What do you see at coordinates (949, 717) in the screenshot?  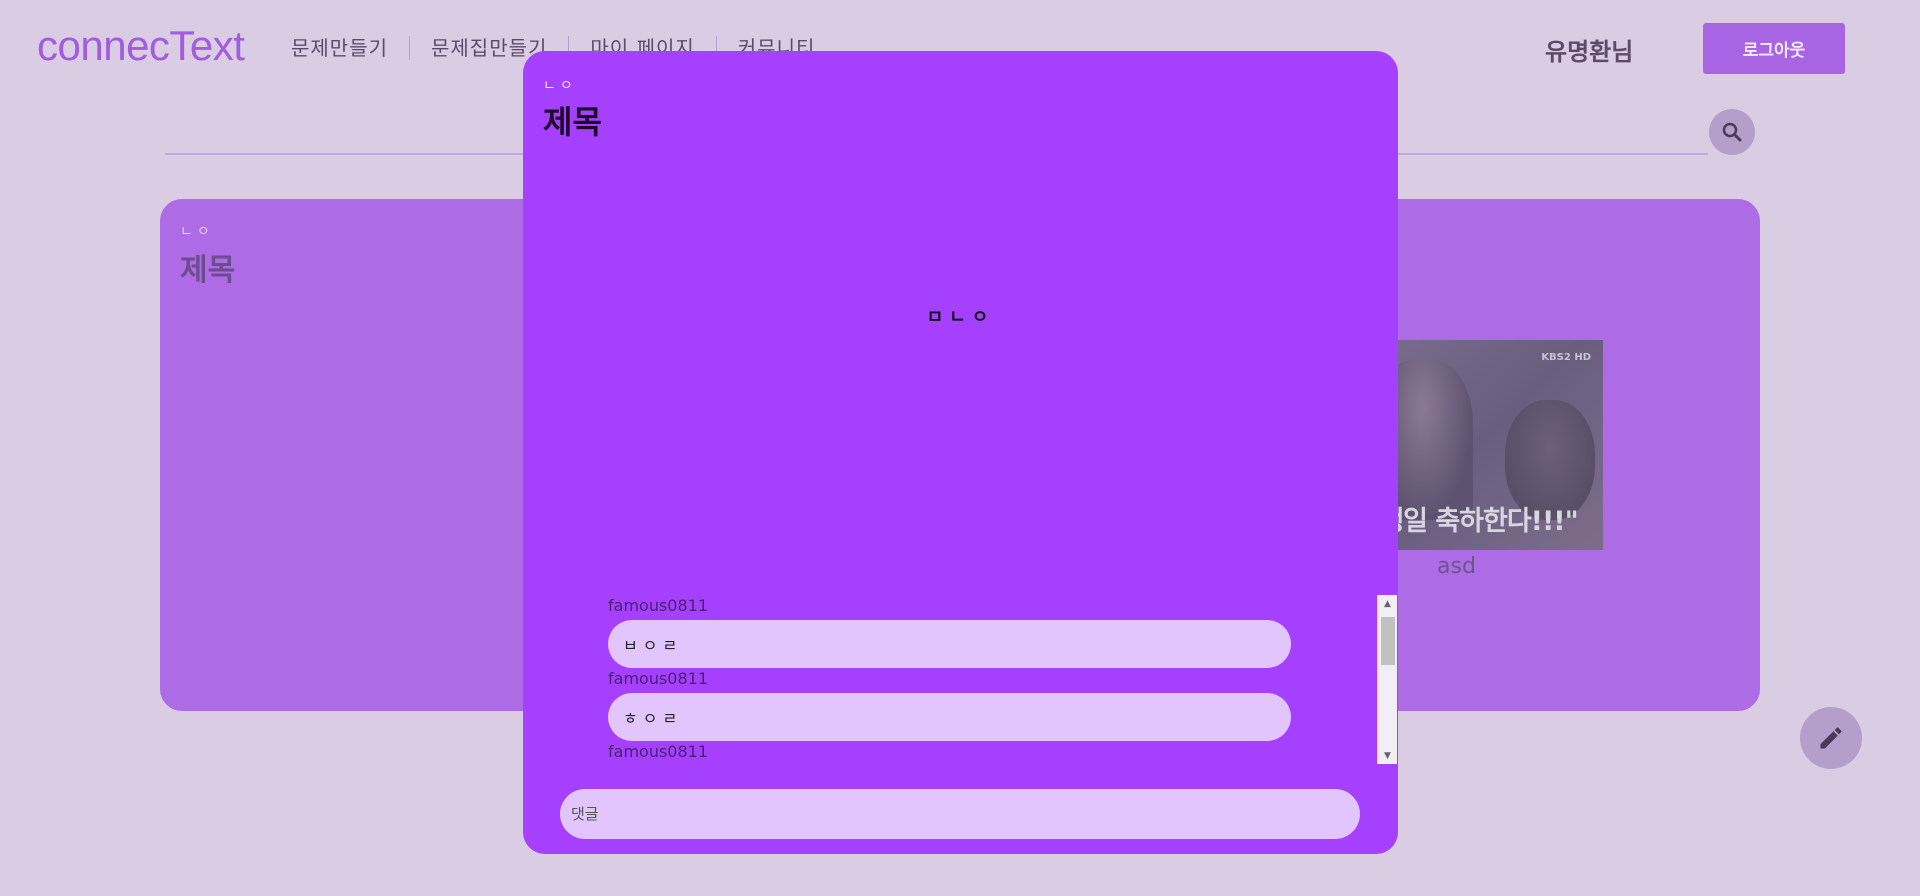 I see `comment-text: ㅎㅇㄹ` at bounding box center [949, 717].